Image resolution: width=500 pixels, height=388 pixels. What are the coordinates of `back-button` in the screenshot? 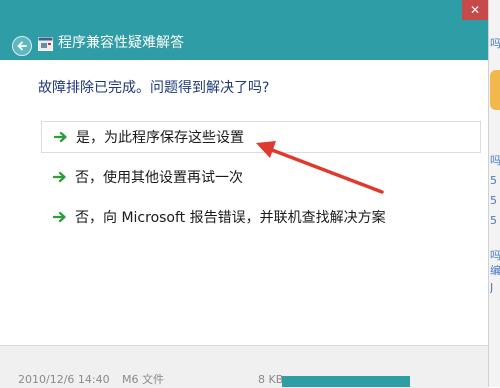 It's located at (22, 46).